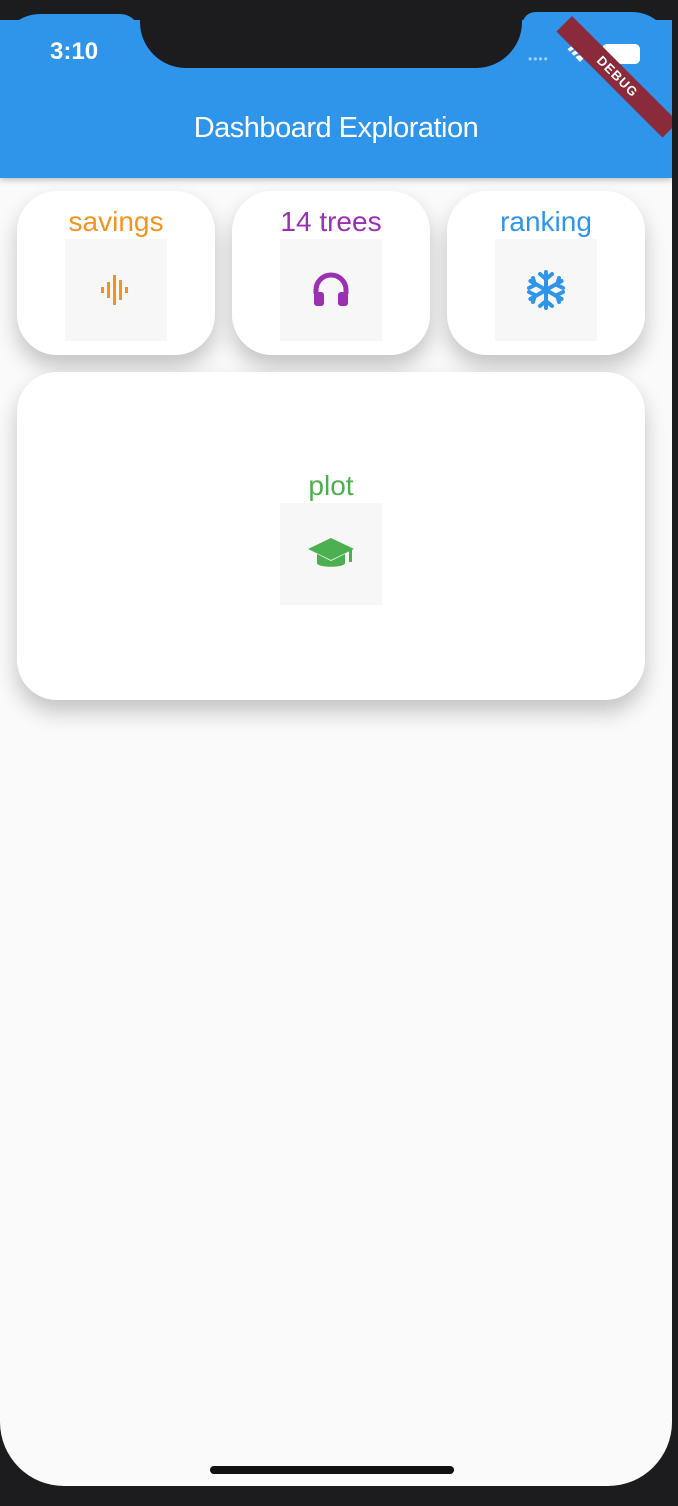 This screenshot has height=1506, width=678. Describe the element at coordinates (336, 128) in the screenshot. I see `page-title: Dashboard Exploration` at that location.